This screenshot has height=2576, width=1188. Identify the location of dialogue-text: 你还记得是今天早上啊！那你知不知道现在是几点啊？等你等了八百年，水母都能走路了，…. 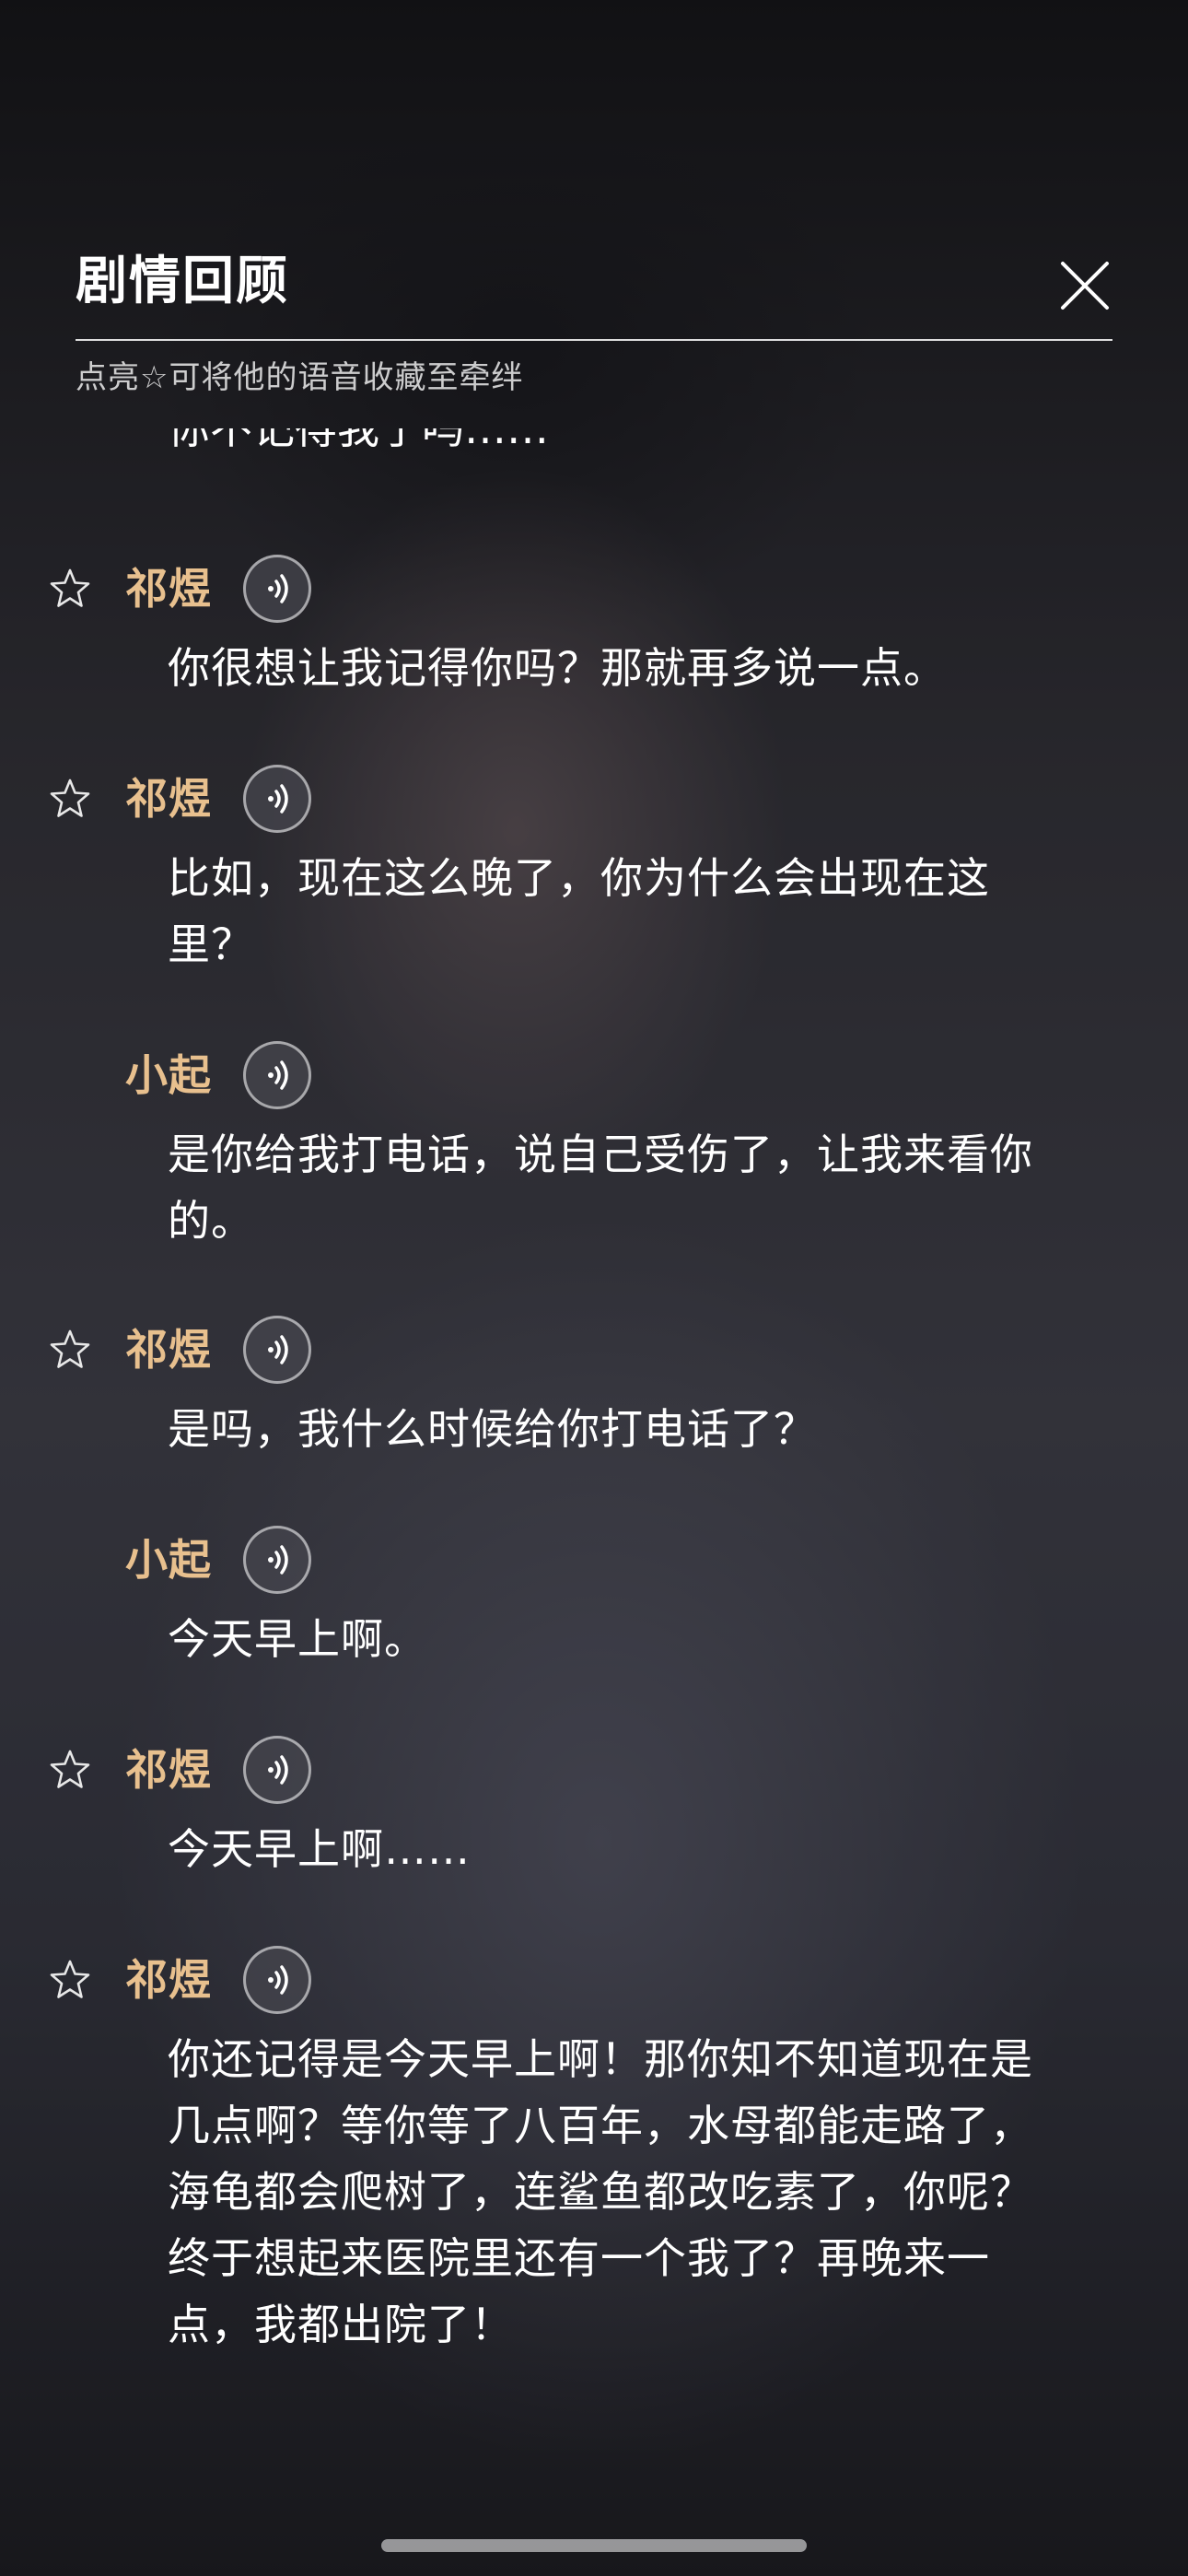
(600, 2191).